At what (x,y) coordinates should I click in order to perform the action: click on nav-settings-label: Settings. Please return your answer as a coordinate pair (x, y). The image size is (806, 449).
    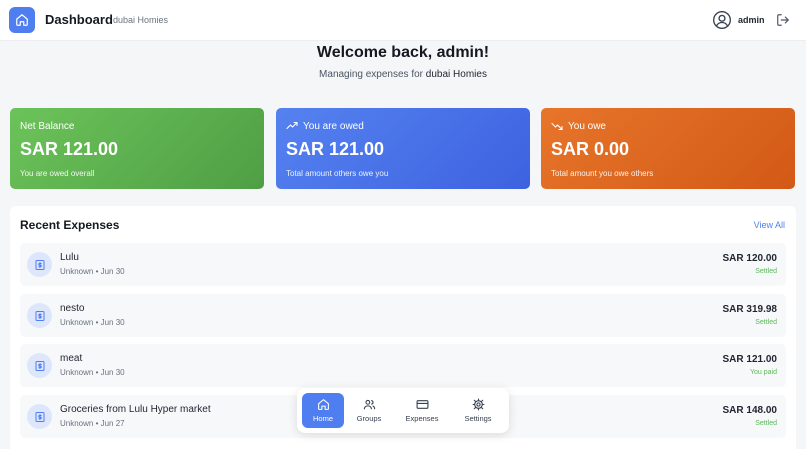
    Looking at the image, I should click on (478, 418).